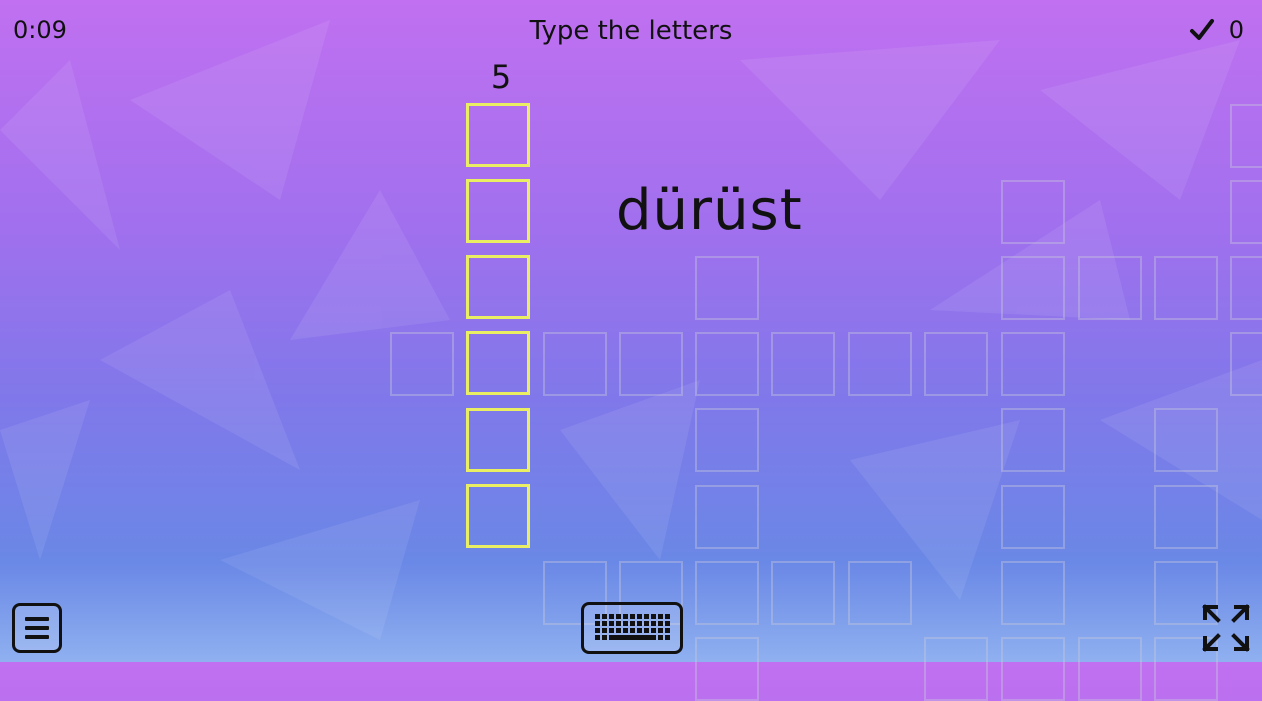 This screenshot has width=1262, height=701. I want to click on score-value: 0, so click(1236, 30).